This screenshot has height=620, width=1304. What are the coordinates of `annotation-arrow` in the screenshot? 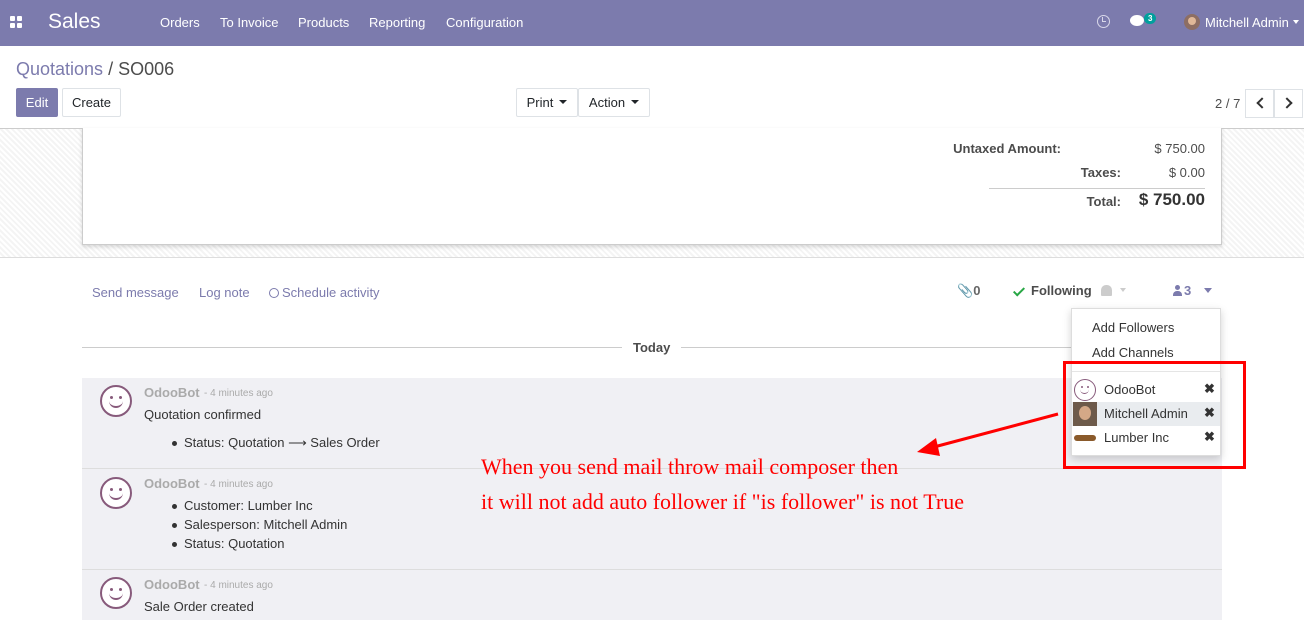 It's located at (988, 434).